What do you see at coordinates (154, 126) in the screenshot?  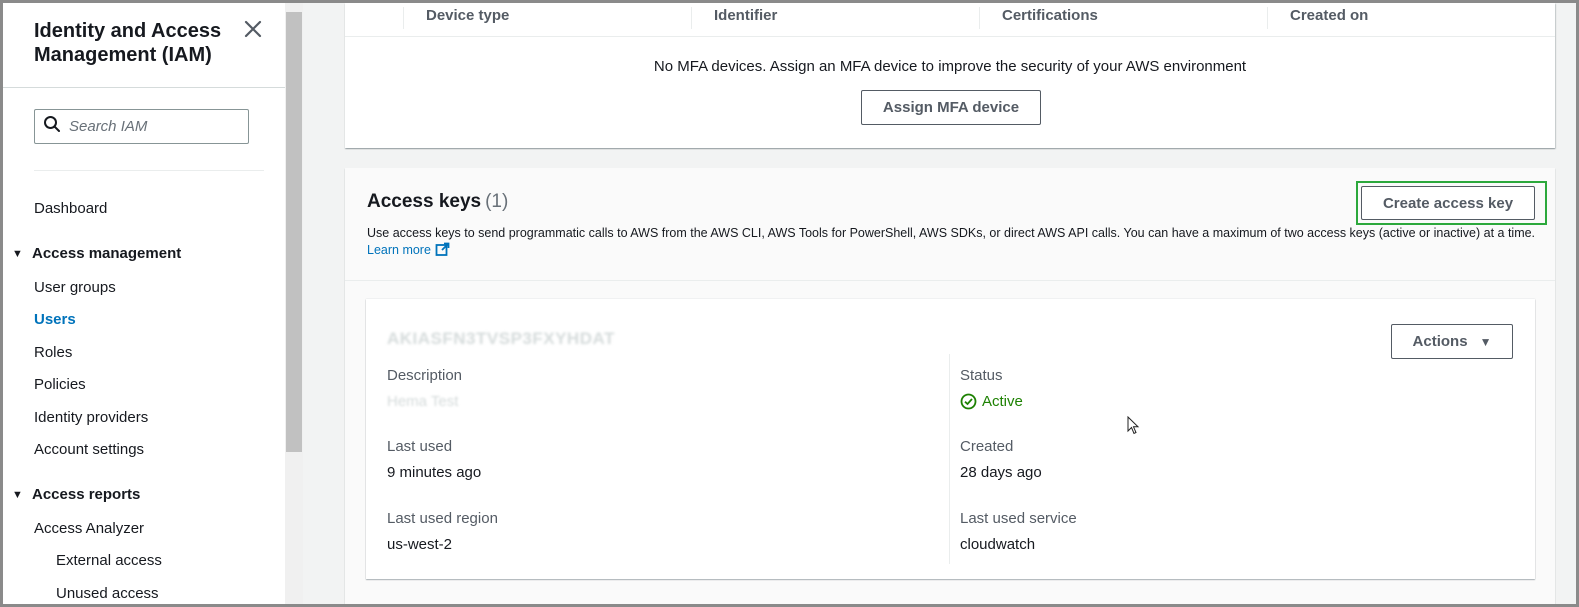 I see `search-input` at bounding box center [154, 126].